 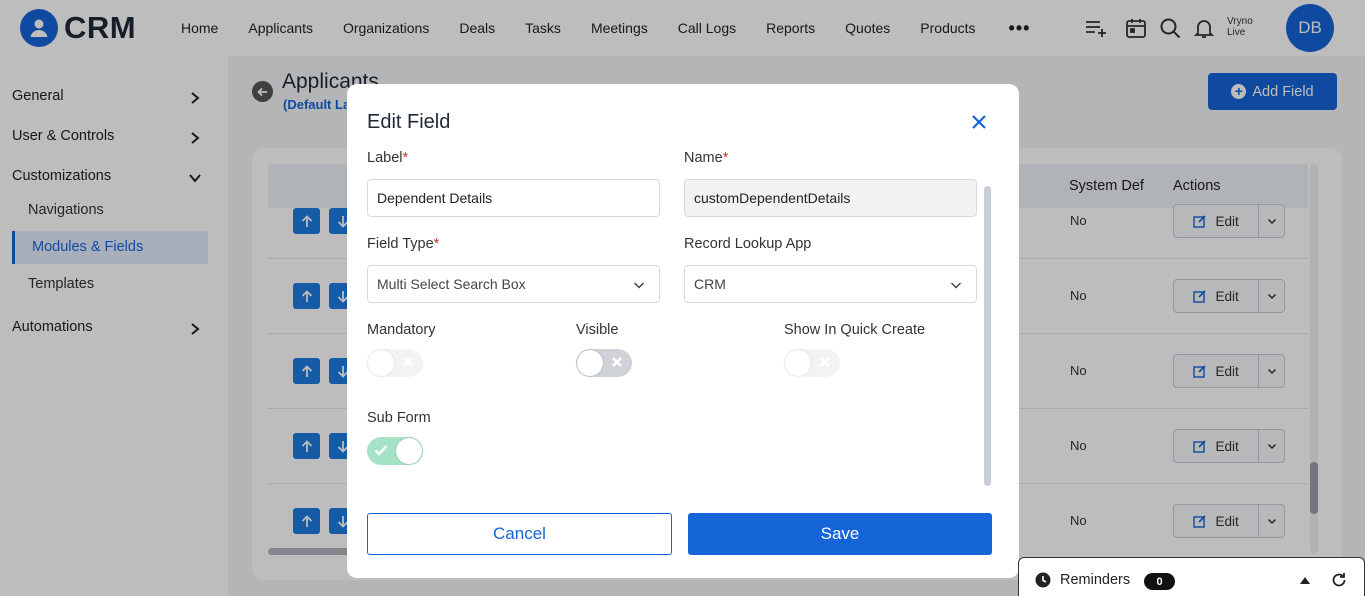 What do you see at coordinates (409, 122) in the screenshot?
I see `dialog-title: Edit Field` at bounding box center [409, 122].